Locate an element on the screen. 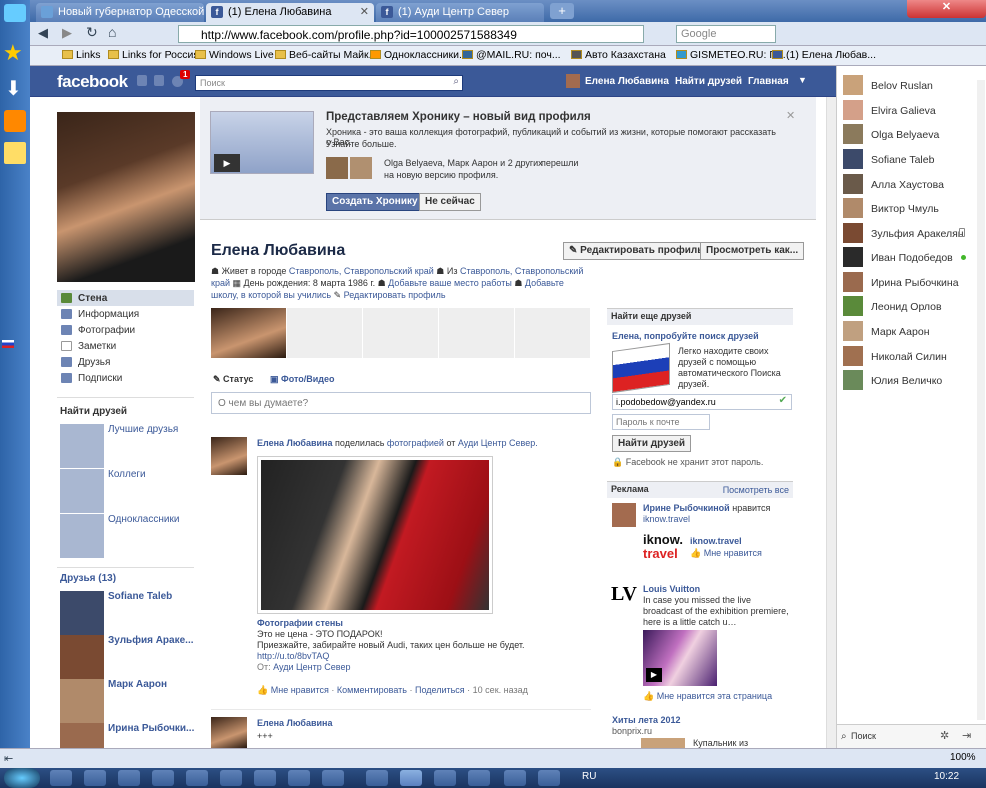  create-timeline-button: Создать Хронику is located at coordinates (375, 202).